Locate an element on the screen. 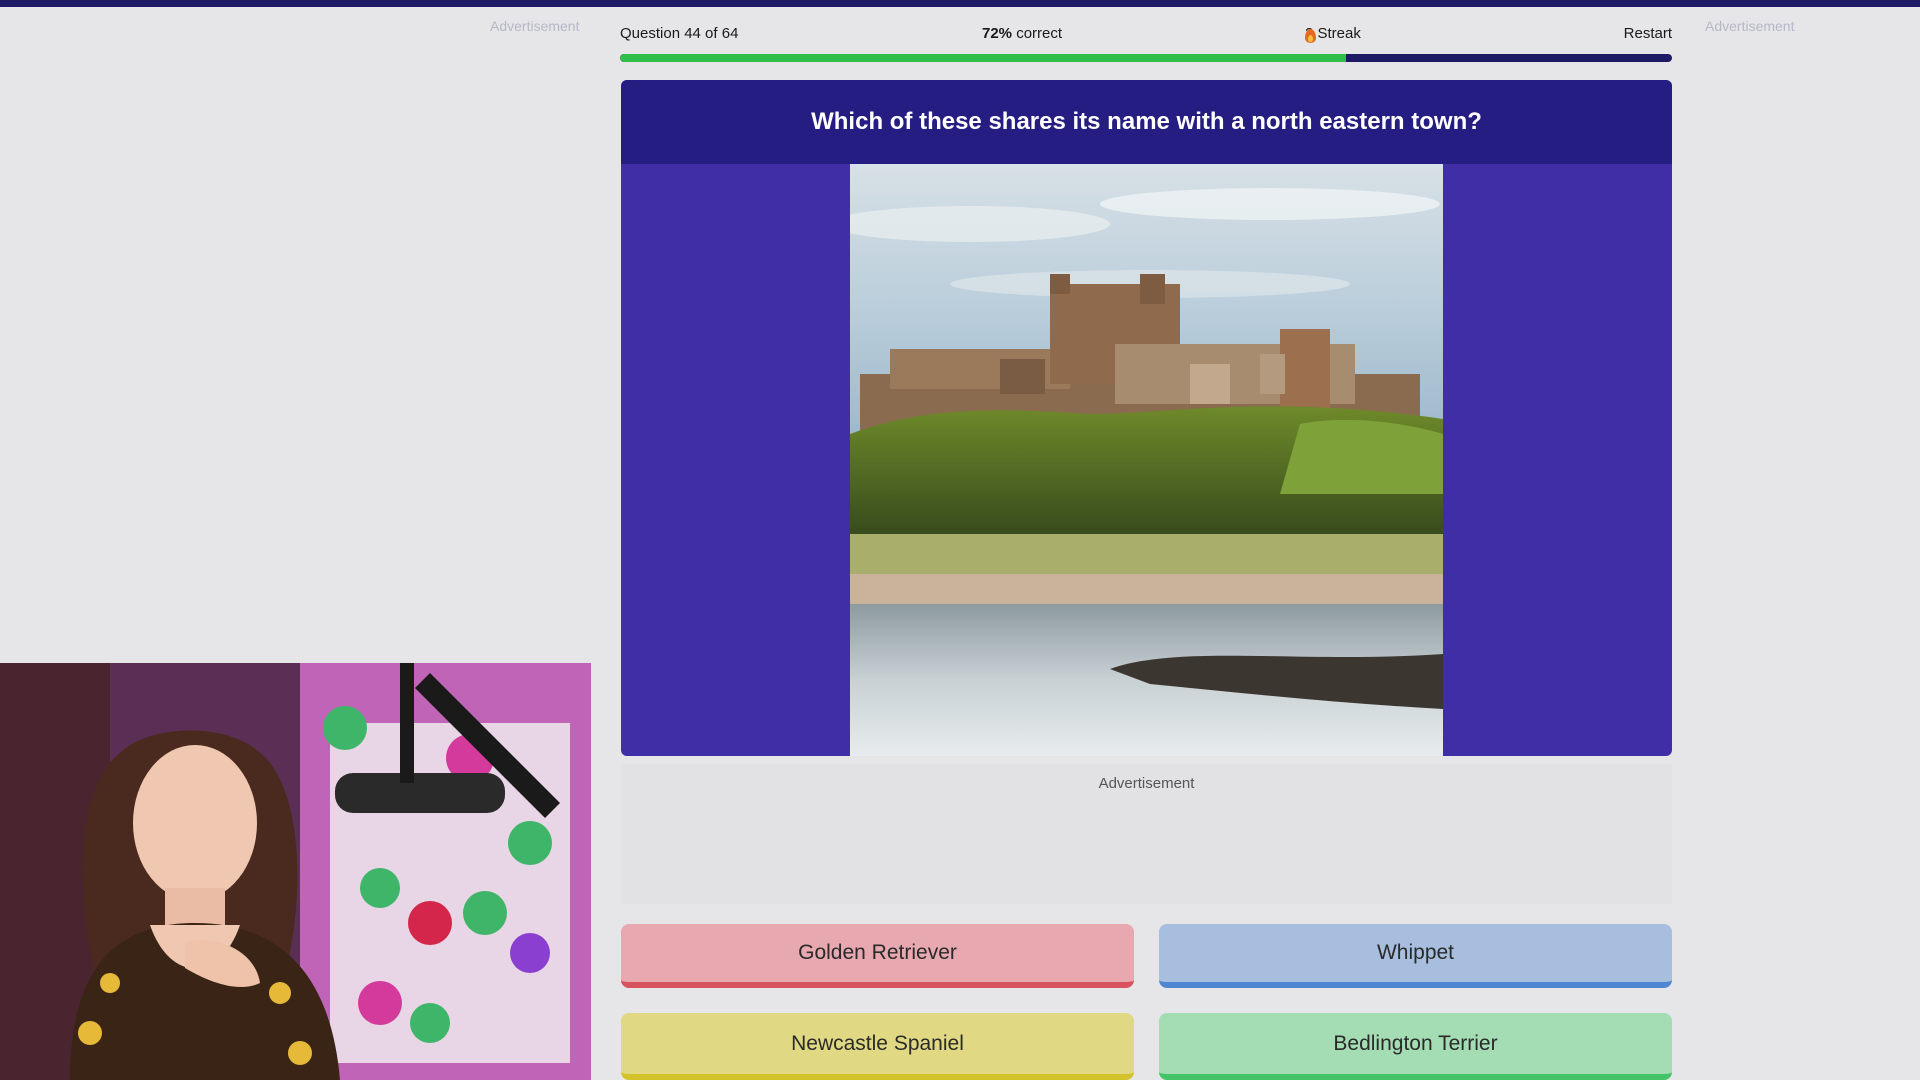 The image size is (1920, 1080). beach is located at coordinates (1146, 589).